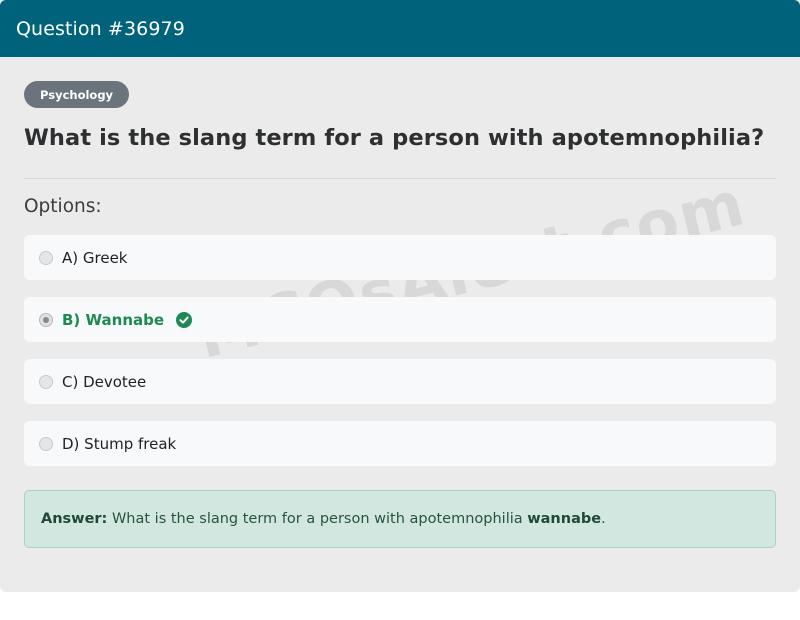  What do you see at coordinates (400, 178) in the screenshot?
I see `divider` at bounding box center [400, 178].